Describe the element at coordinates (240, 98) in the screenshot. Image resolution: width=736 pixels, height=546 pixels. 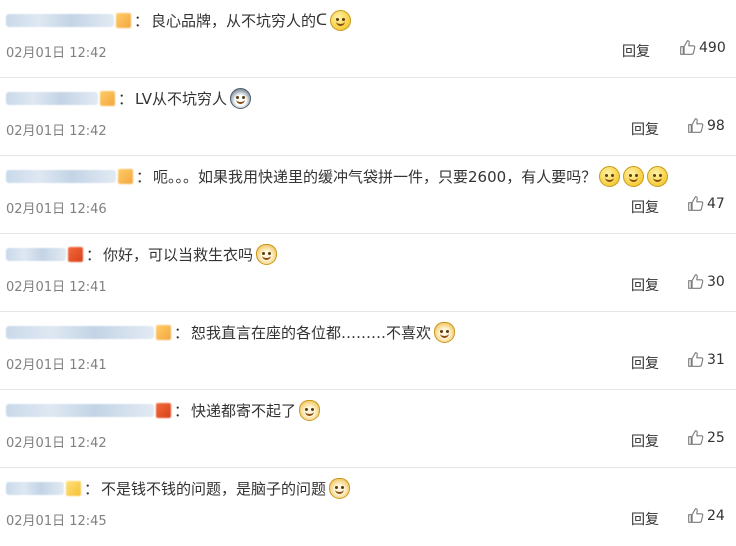
I see `husky-emoji-icon` at that location.